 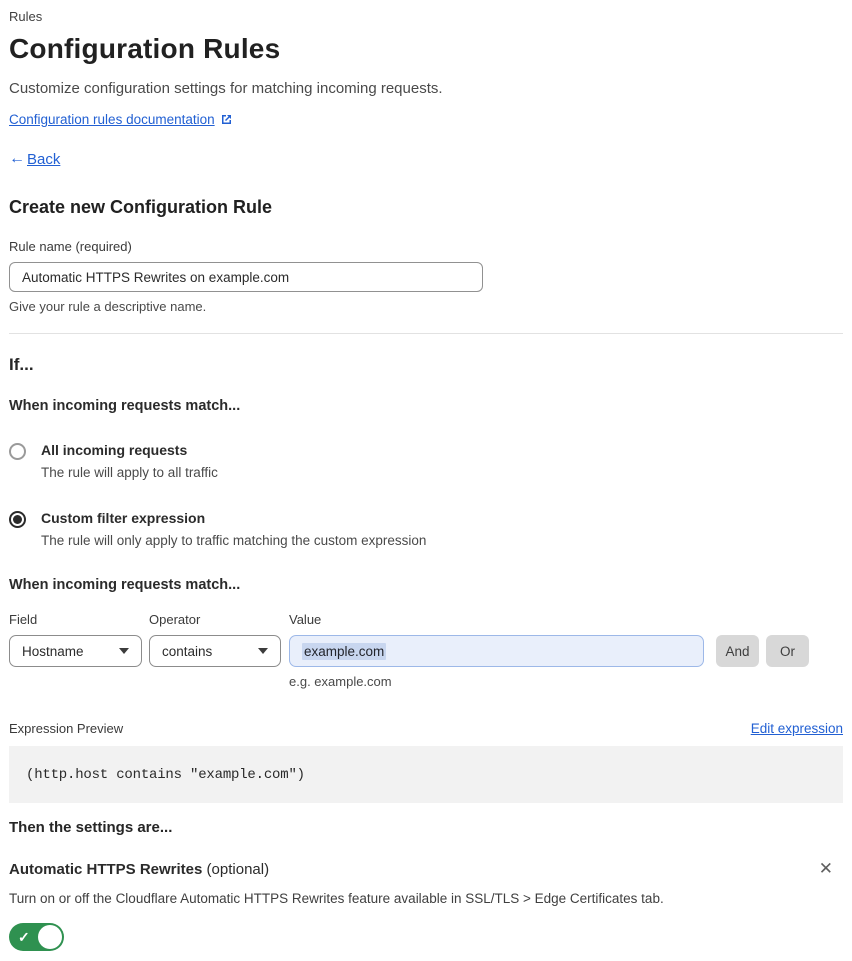 I want to click on or-button: Or, so click(x=787, y=651).